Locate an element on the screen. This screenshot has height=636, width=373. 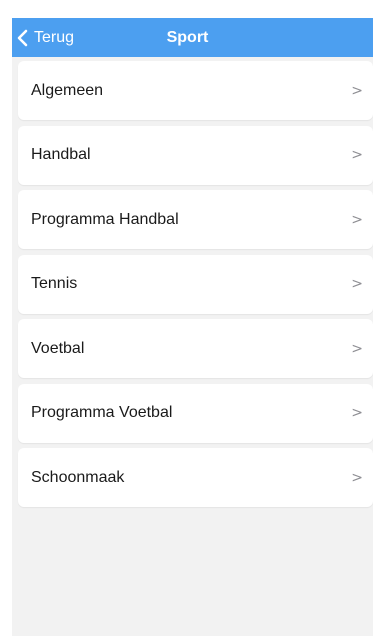
list-item-label: Programma Handbal is located at coordinates (105, 219).